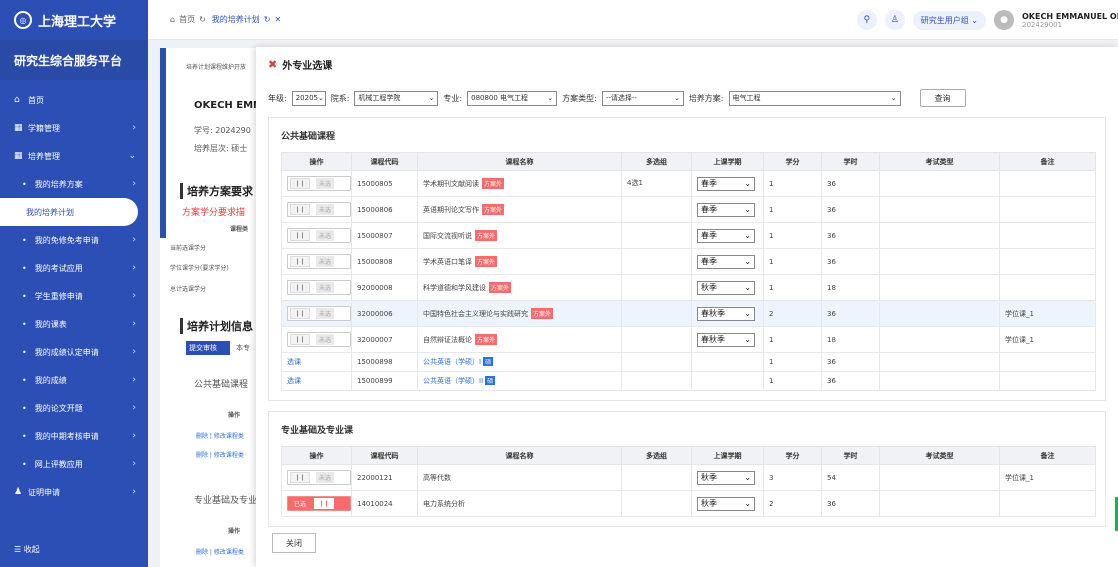  I want to click on course-code: 15000805, so click(384, 183).